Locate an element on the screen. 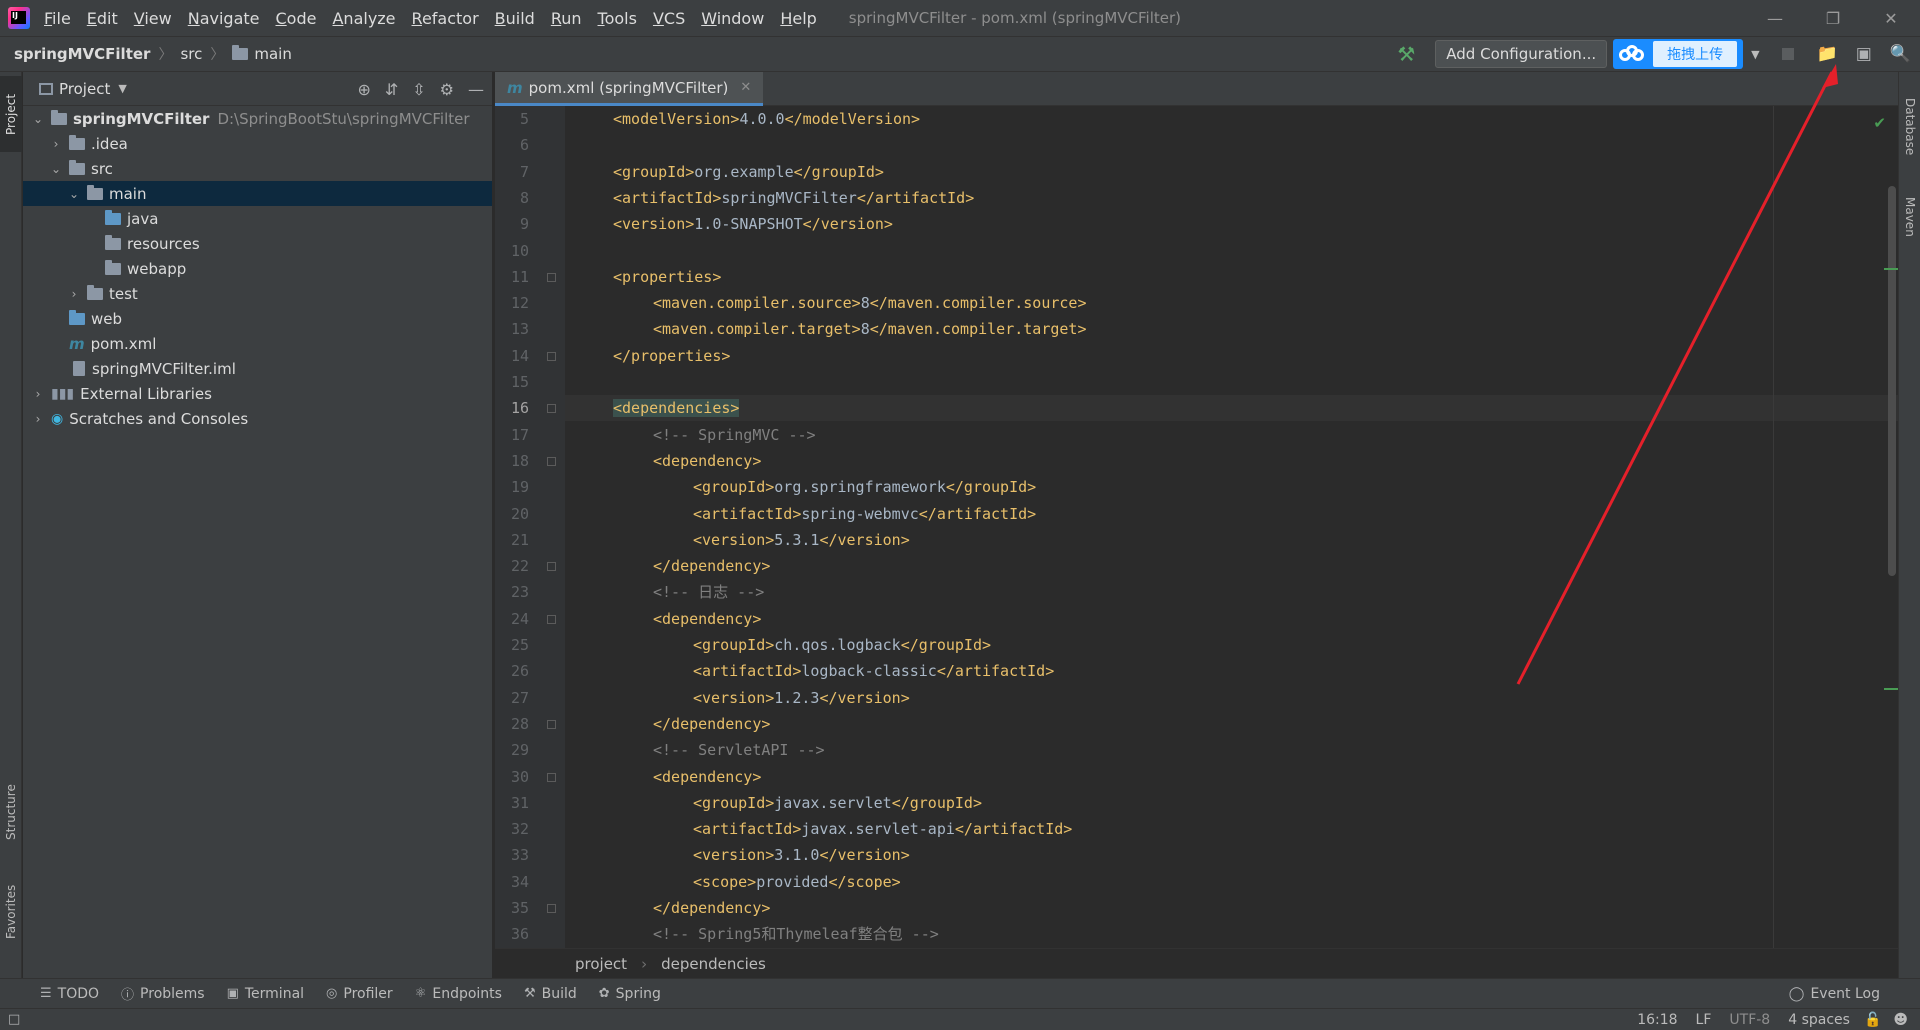  baidu-netdisk-upload-button: 拖拽上传 is located at coordinates (1678, 54).